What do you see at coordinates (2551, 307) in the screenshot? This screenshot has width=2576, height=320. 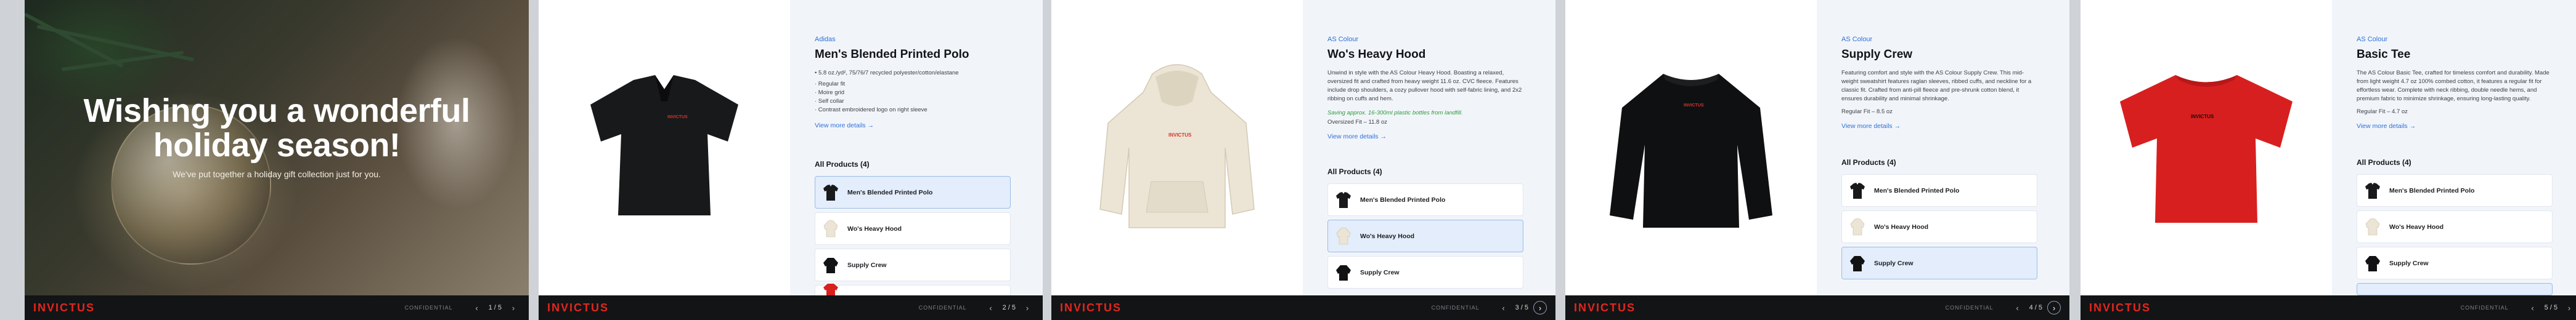 I see `slide-counter: 5 / 5` at bounding box center [2551, 307].